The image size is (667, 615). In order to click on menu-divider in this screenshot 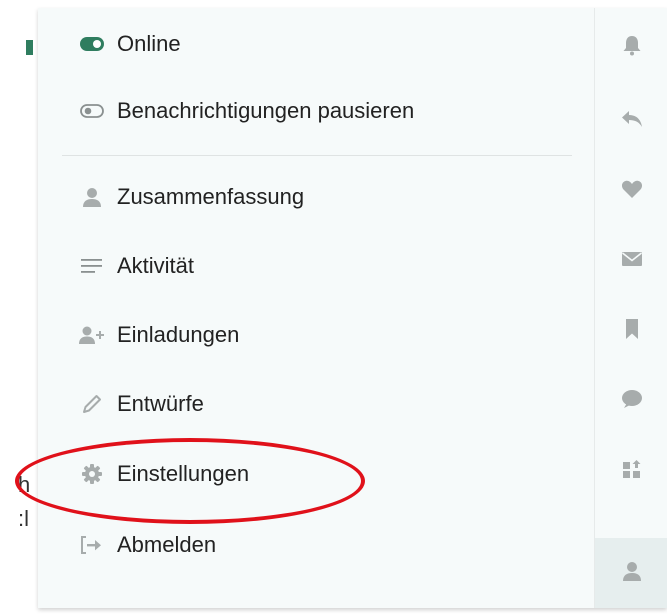, I will do `click(317, 155)`.